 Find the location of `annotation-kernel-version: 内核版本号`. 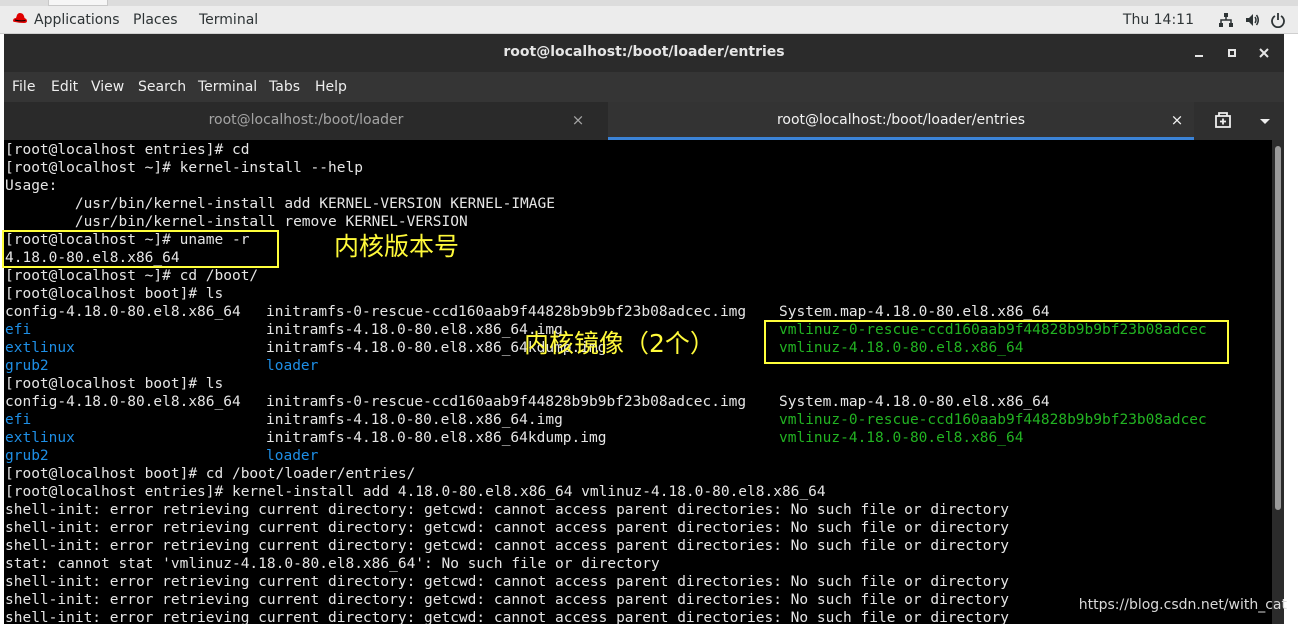

annotation-kernel-version: 内核版本号 is located at coordinates (397, 246).